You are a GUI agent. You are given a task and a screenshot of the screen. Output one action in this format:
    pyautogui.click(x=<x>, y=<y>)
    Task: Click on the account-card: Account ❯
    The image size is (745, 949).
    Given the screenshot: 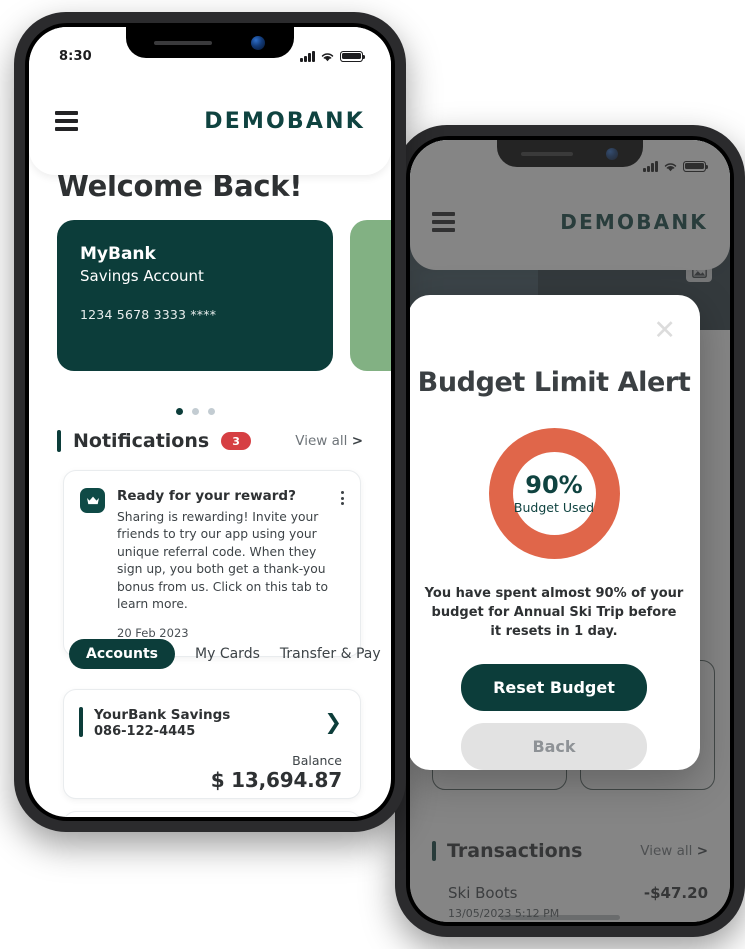 What is the action you would take?
    pyautogui.click(x=212, y=814)
    